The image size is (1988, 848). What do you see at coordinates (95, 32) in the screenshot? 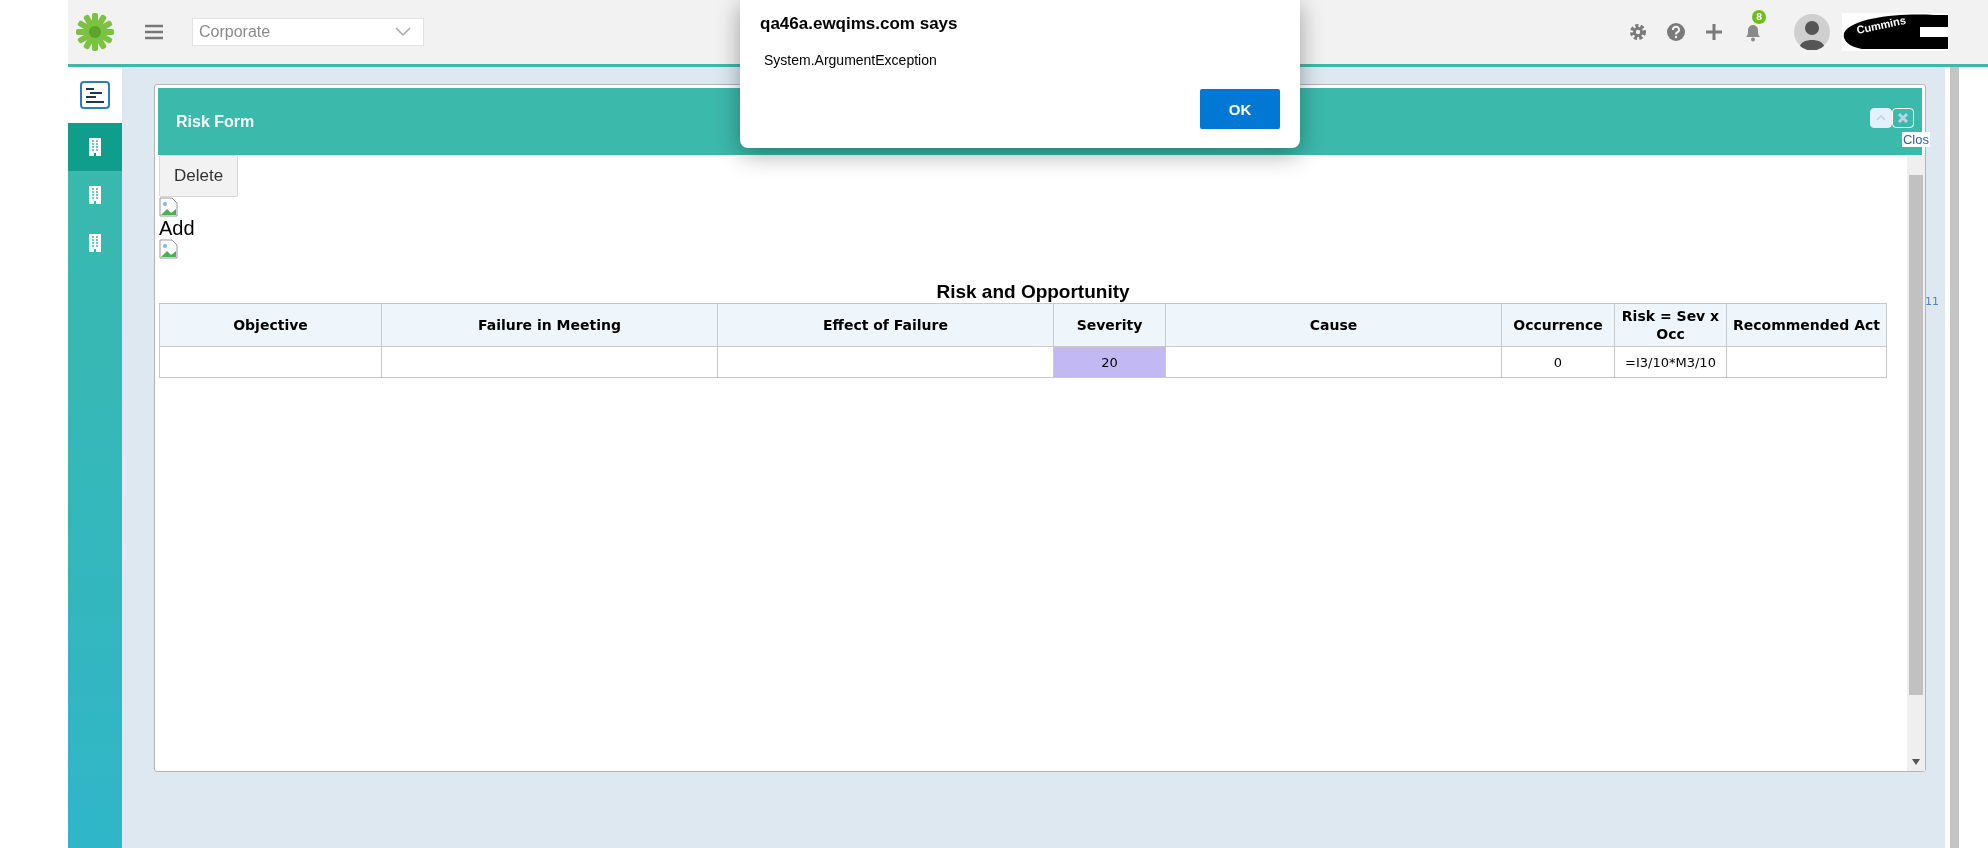
I see `logo-icon` at bounding box center [95, 32].